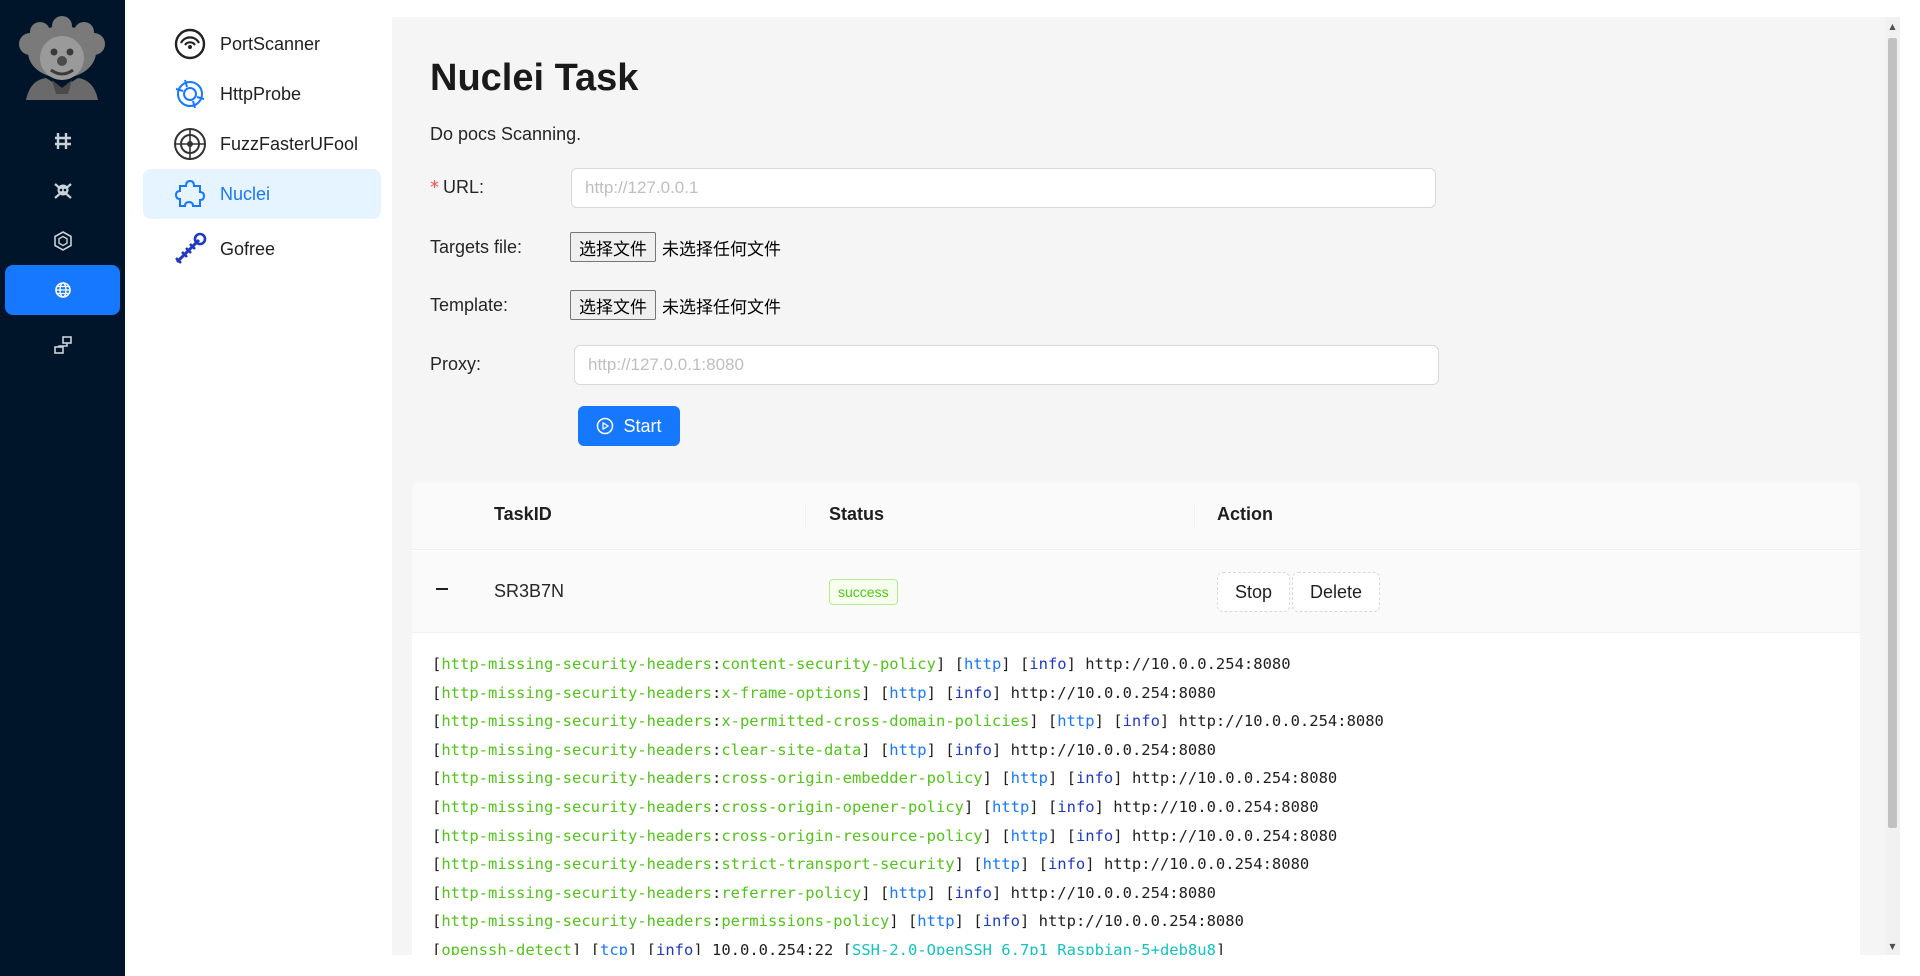 The image size is (1920, 976). I want to click on template-file-status: 未选择任何文件, so click(721, 307).